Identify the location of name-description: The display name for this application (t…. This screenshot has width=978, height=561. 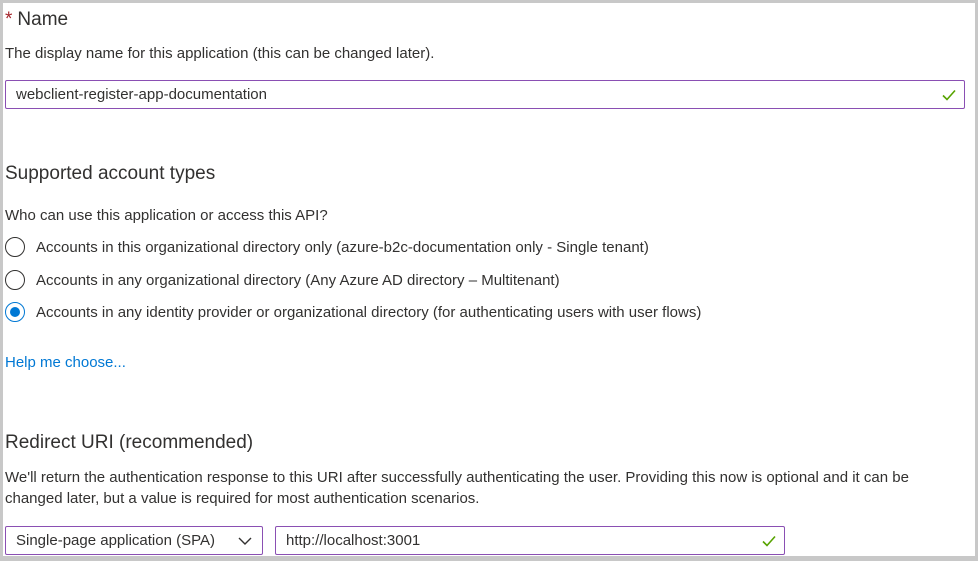
(220, 53).